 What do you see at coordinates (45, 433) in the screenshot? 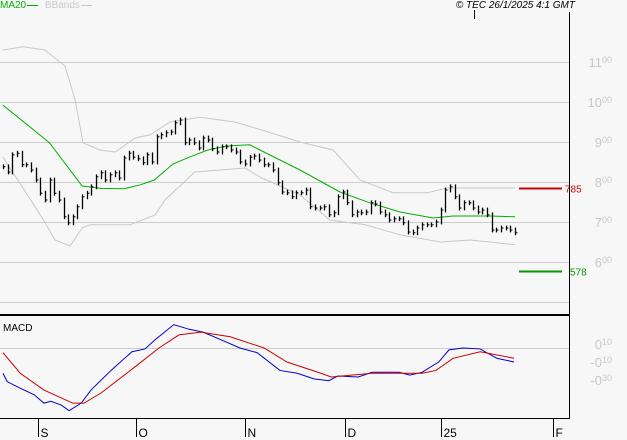
I see `x-tick-label: S` at bounding box center [45, 433].